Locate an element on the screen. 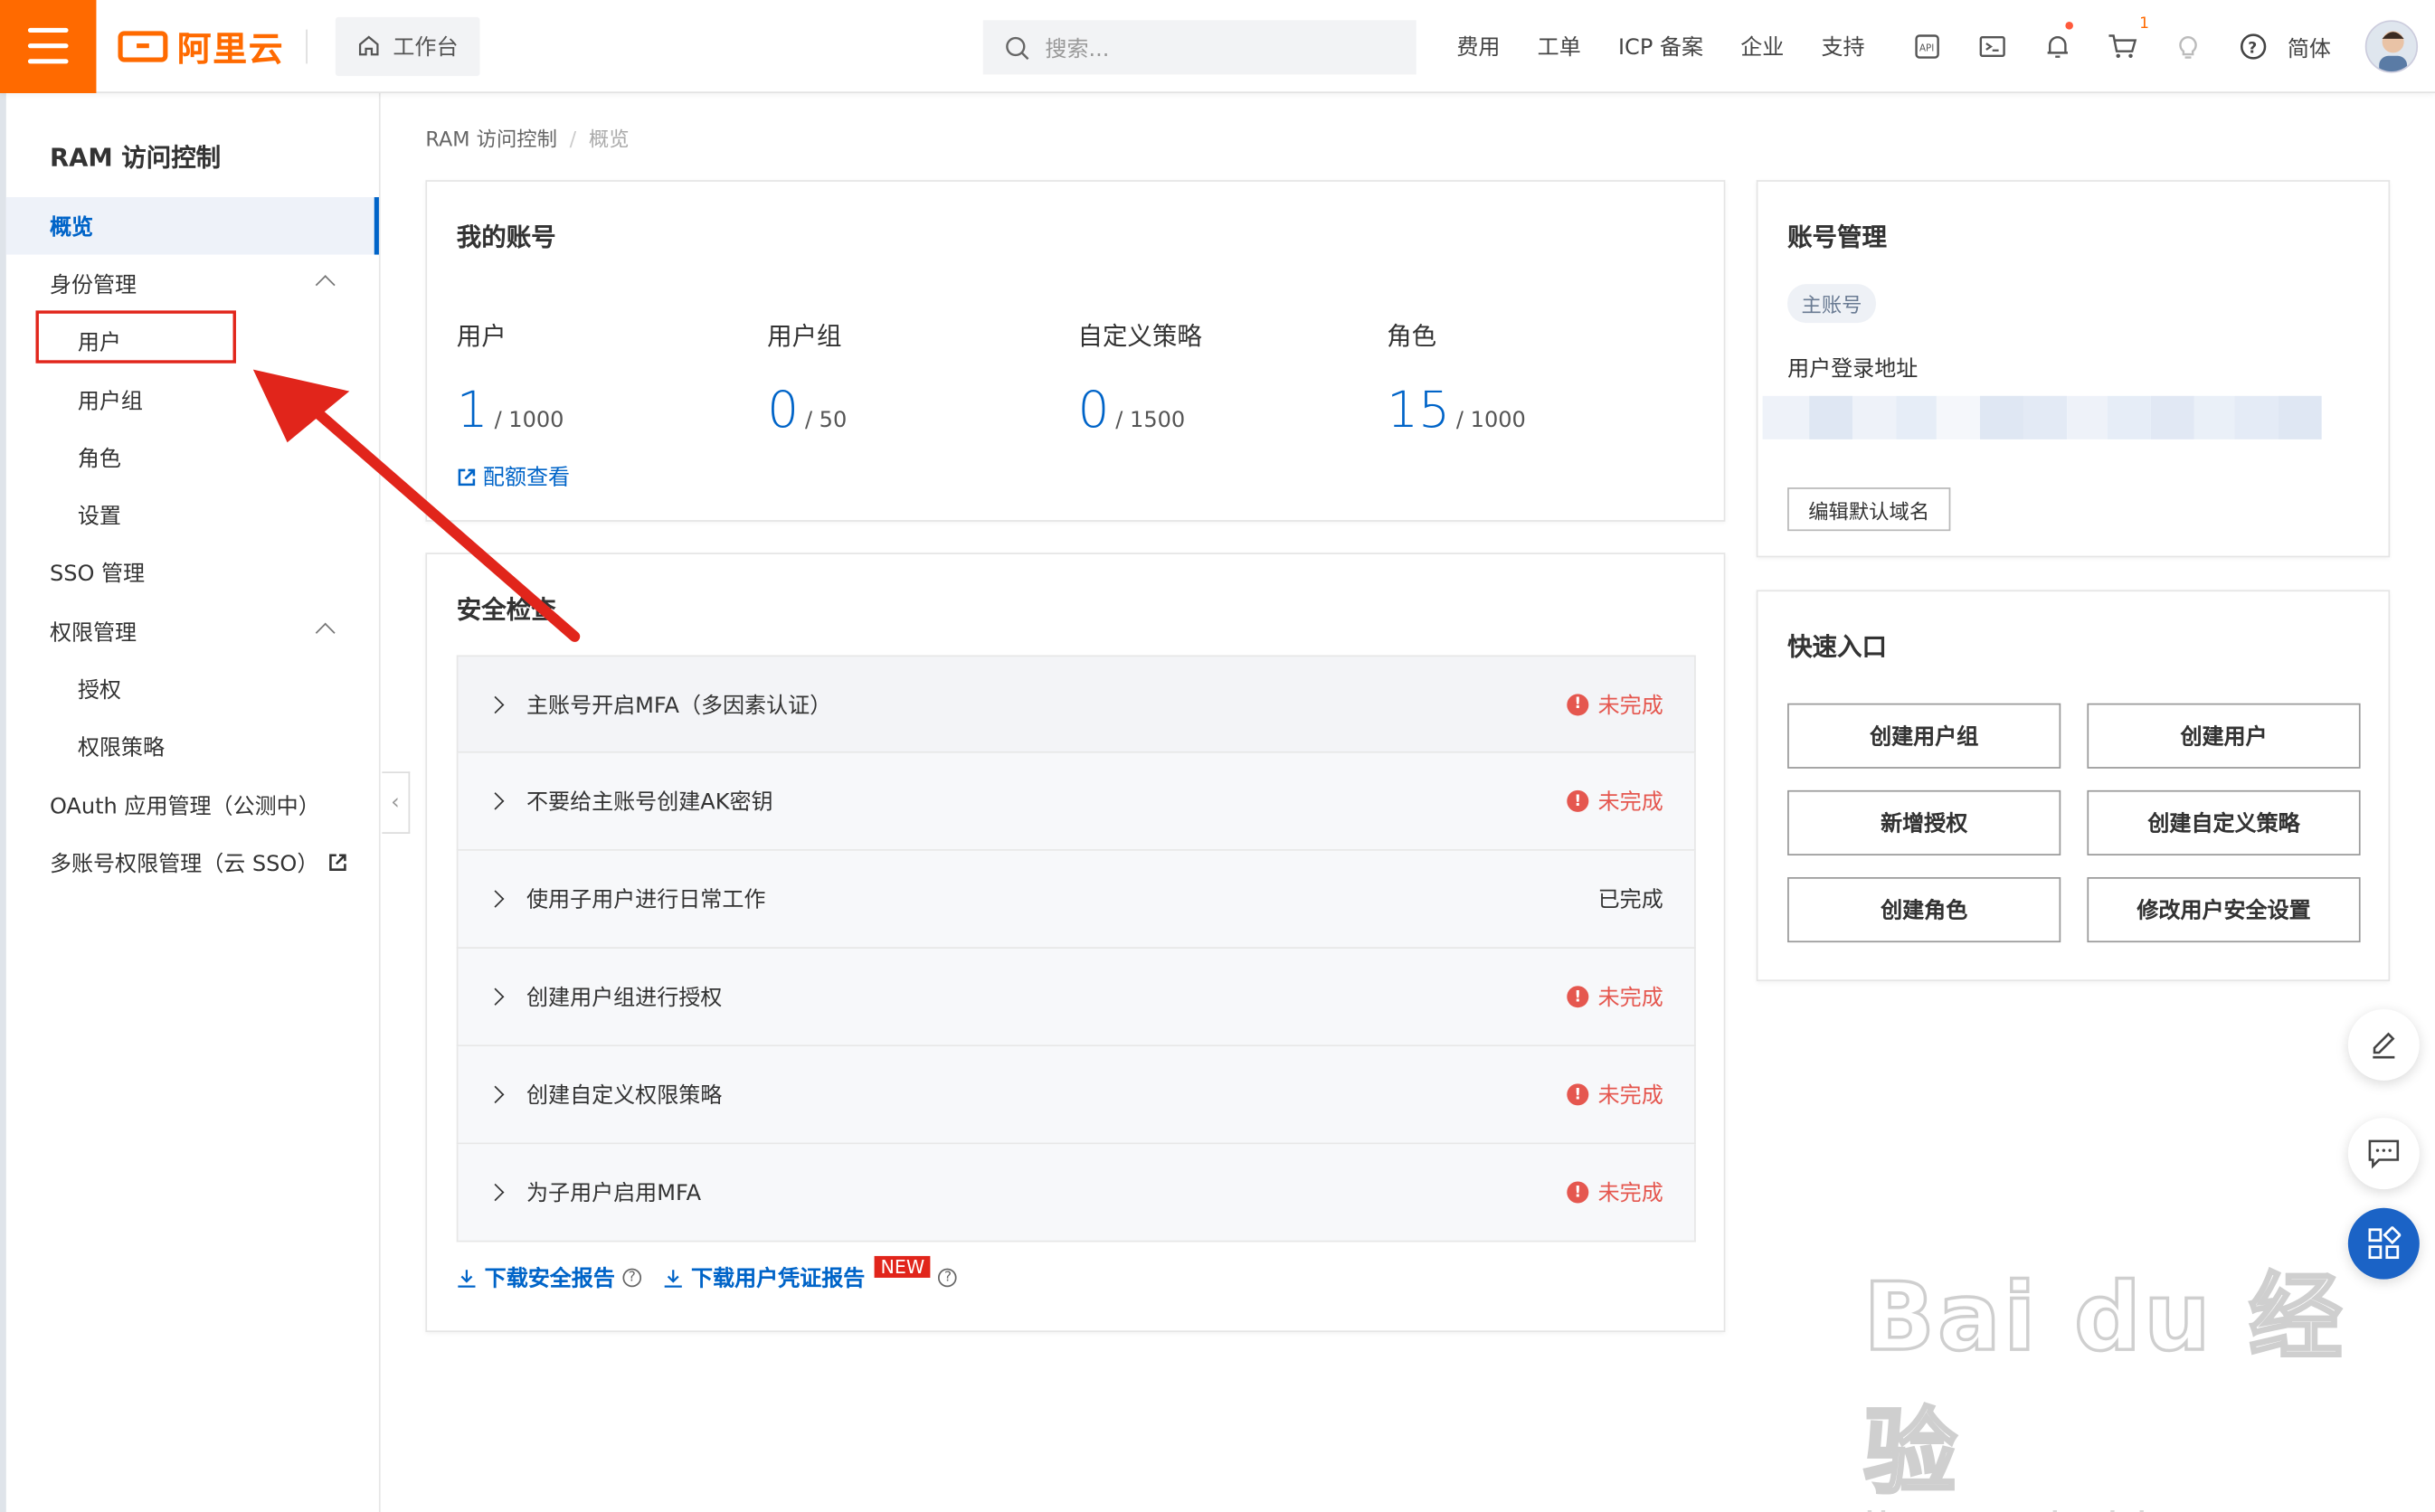  feedback-float-button is located at coordinates (2383, 1154).